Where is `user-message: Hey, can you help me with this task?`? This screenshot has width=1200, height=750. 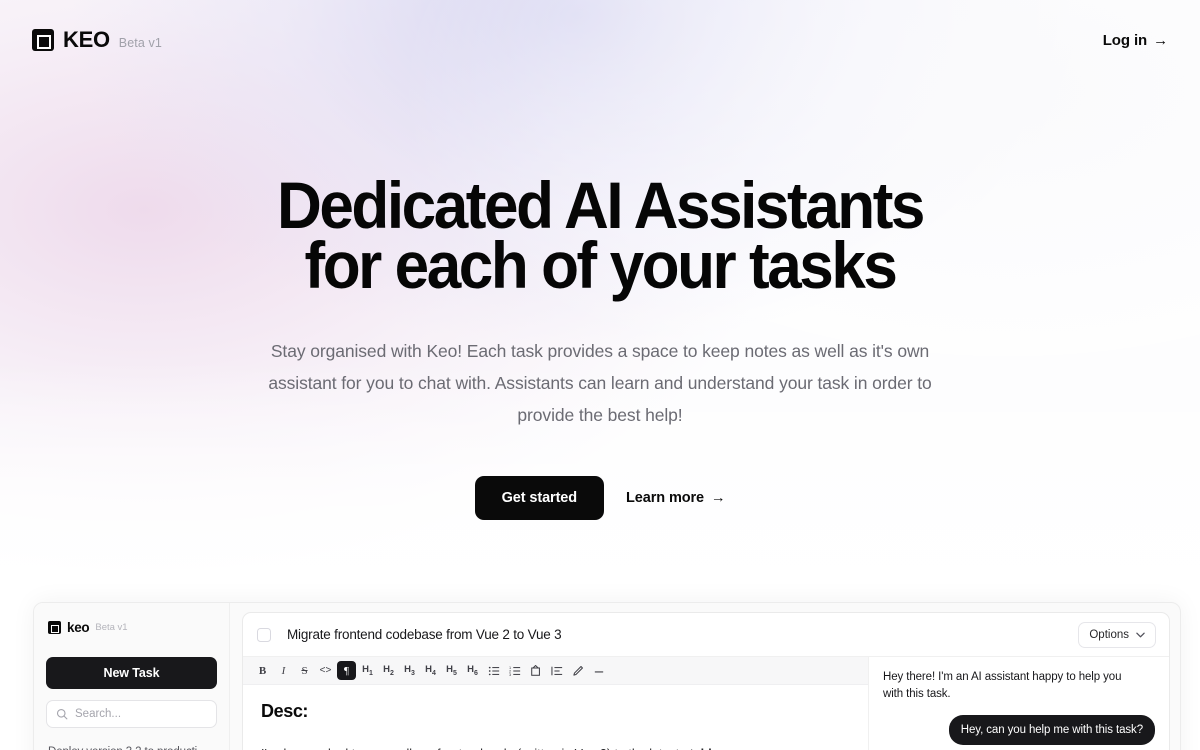 user-message: Hey, can you help me with this task? is located at coordinates (1051, 730).